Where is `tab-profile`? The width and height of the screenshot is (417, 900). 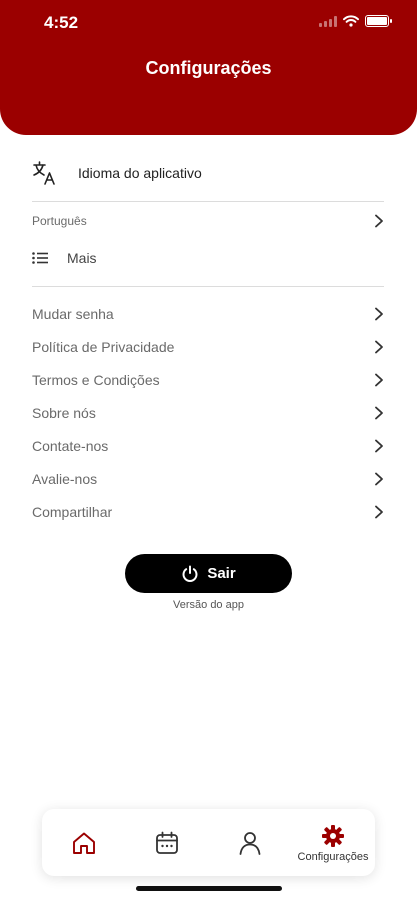 tab-profile is located at coordinates (250, 842).